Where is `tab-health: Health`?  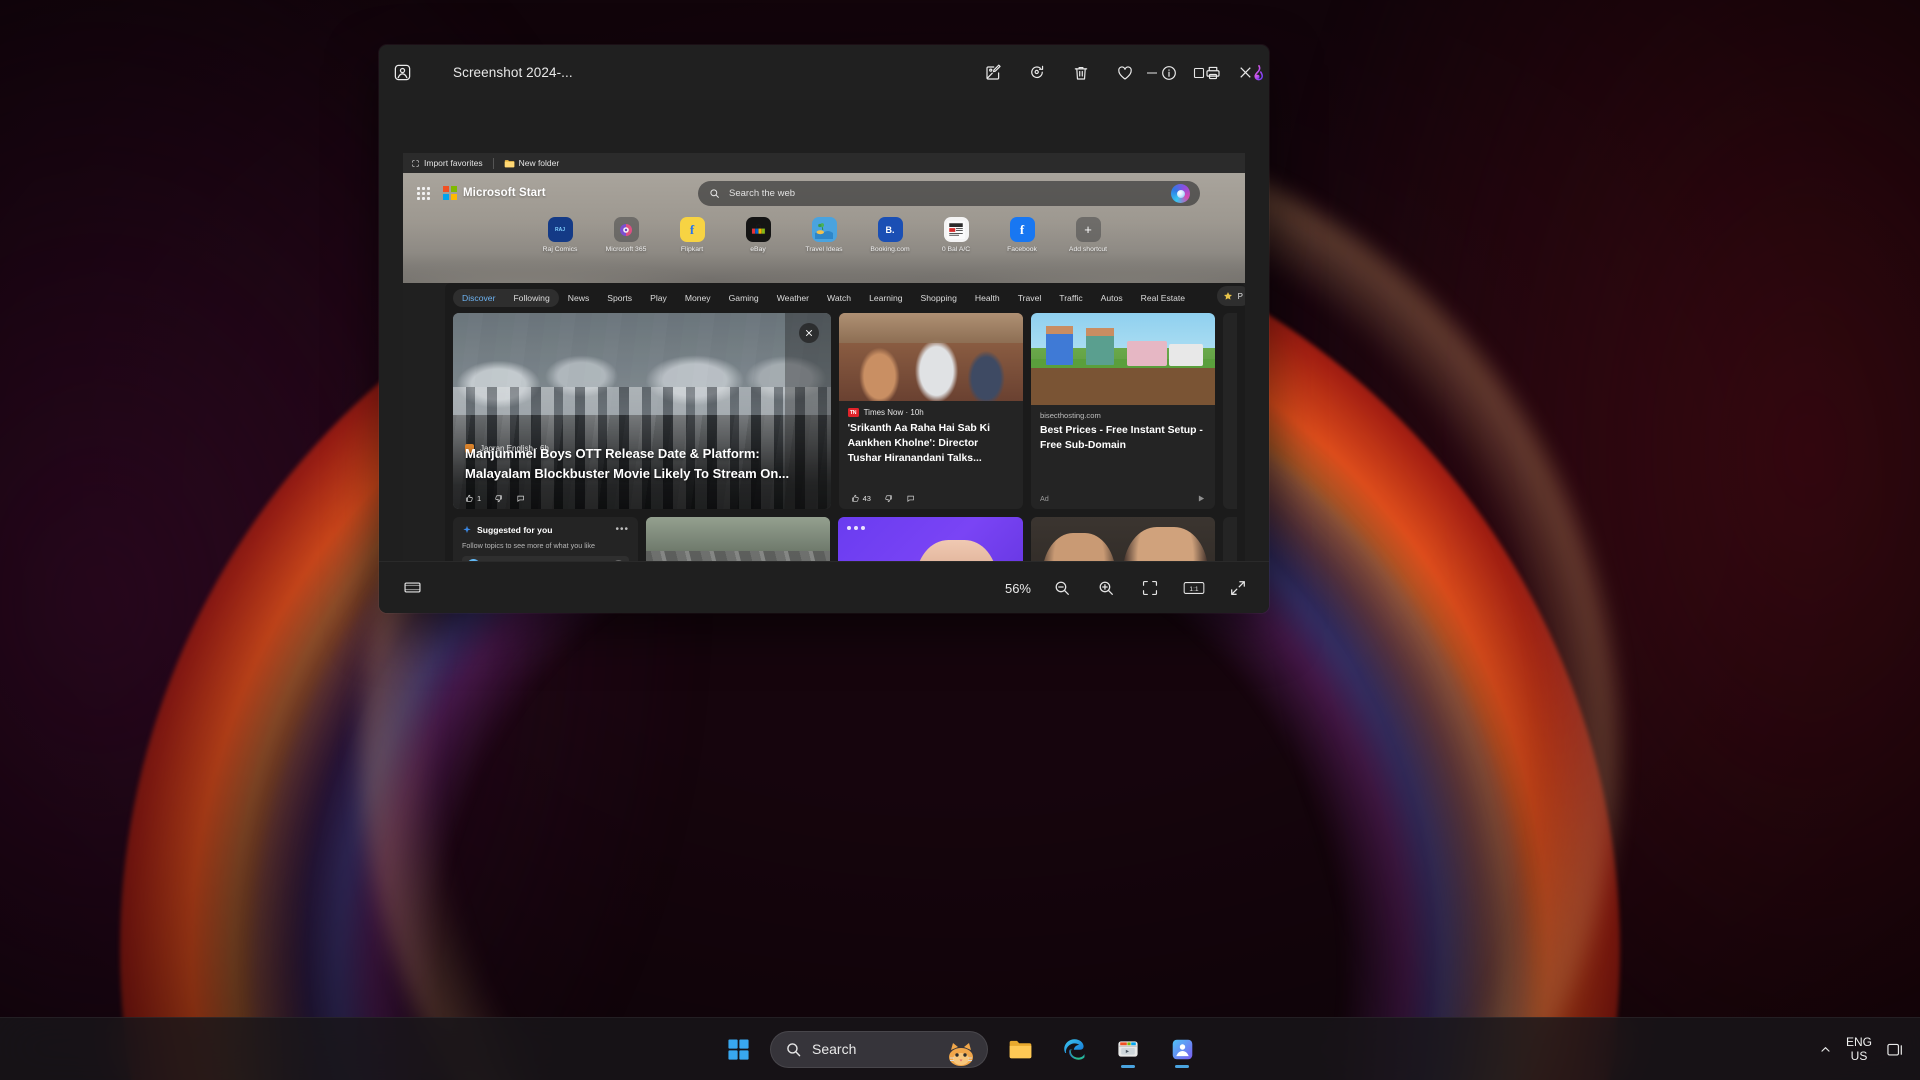 tab-health: Health is located at coordinates (987, 298).